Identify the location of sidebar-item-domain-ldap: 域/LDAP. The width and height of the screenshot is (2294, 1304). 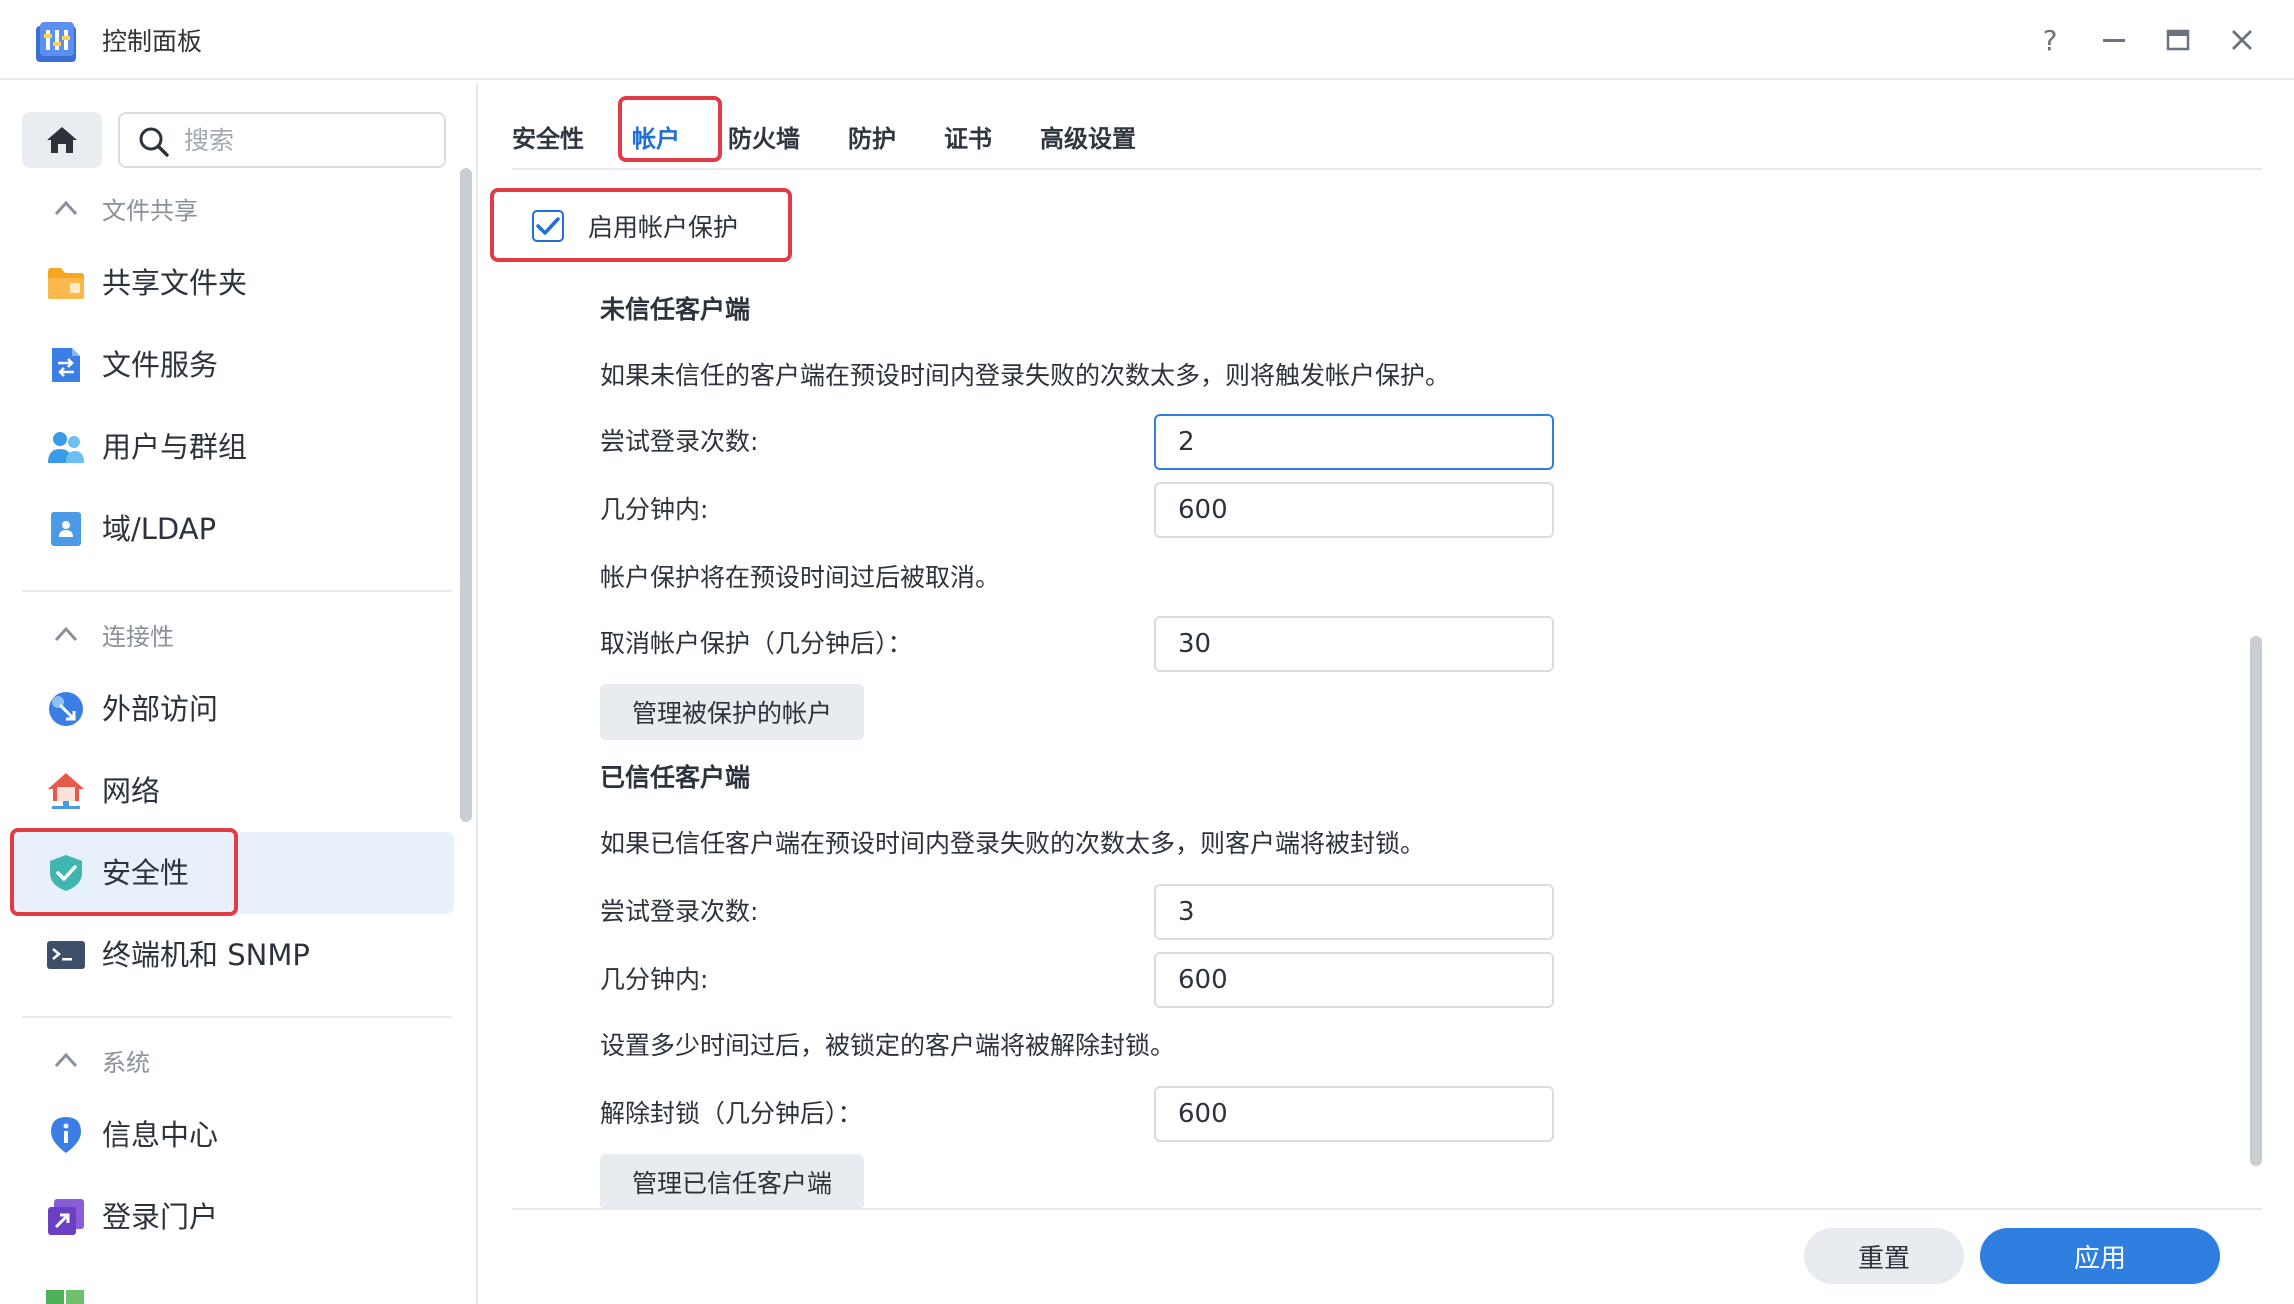
(232, 529).